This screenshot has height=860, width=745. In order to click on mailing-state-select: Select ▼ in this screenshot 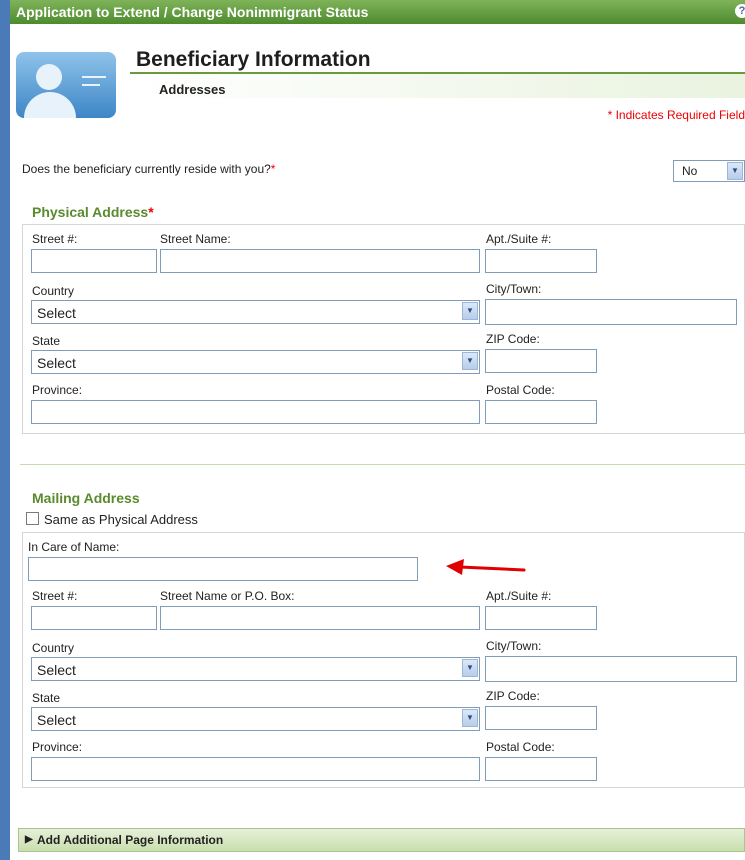, I will do `click(255, 719)`.